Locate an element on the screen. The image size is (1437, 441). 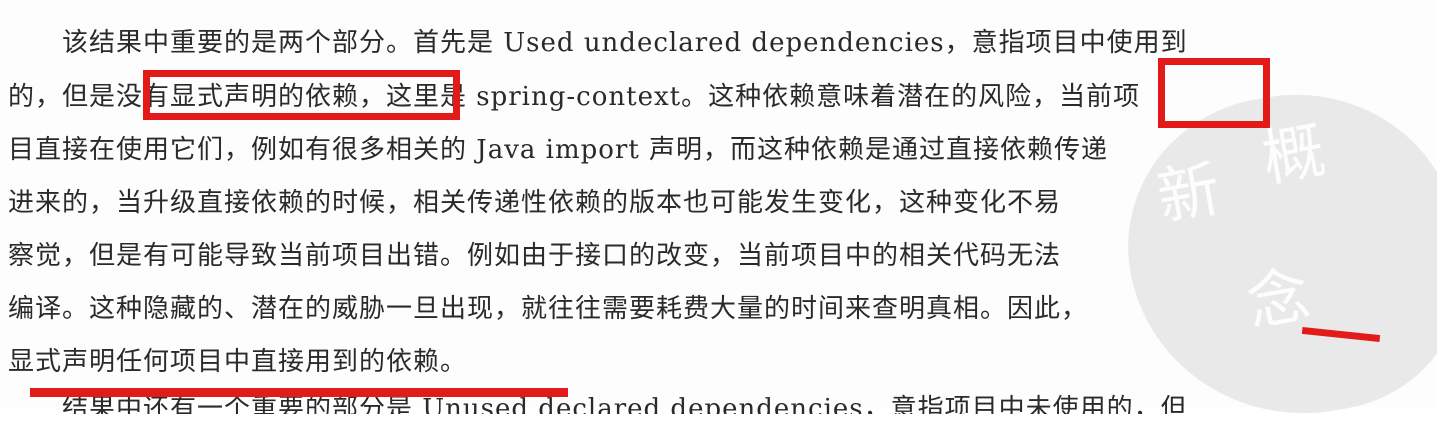
highlight-box-risk is located at coordinates (1214, 93).